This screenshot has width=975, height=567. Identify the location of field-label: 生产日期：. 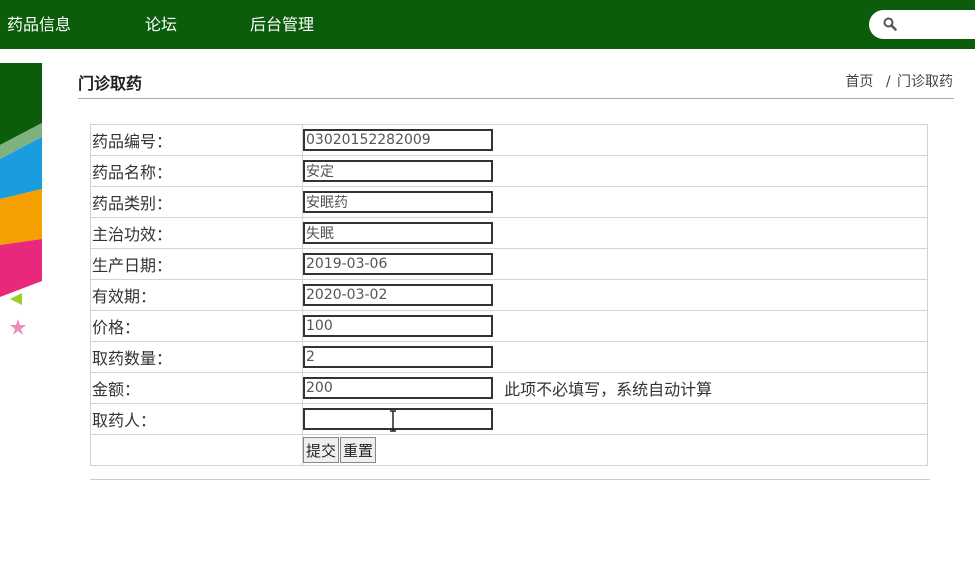
(196, 264).